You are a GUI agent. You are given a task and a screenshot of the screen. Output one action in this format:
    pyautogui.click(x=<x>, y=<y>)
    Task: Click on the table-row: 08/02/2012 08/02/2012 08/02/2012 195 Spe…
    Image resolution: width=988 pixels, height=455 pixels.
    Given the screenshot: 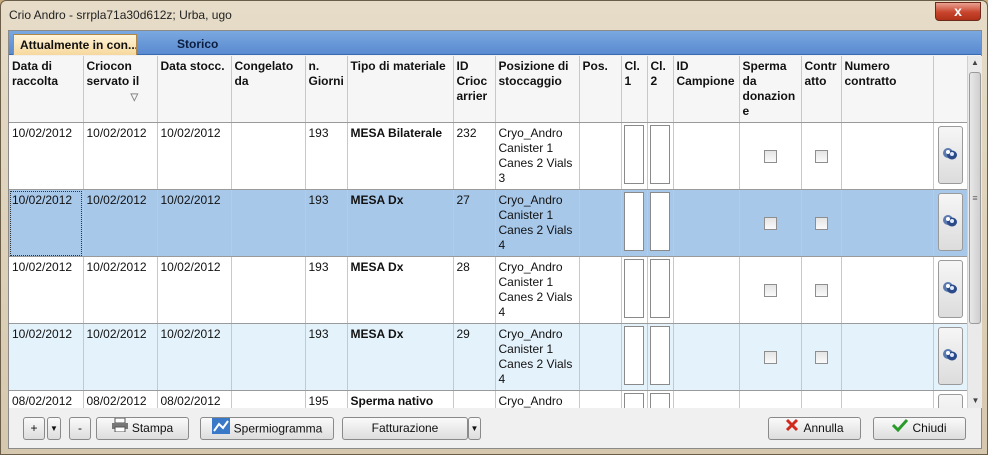 What is the action you would take?
    pyautogui.click(x=488, y=399)
    